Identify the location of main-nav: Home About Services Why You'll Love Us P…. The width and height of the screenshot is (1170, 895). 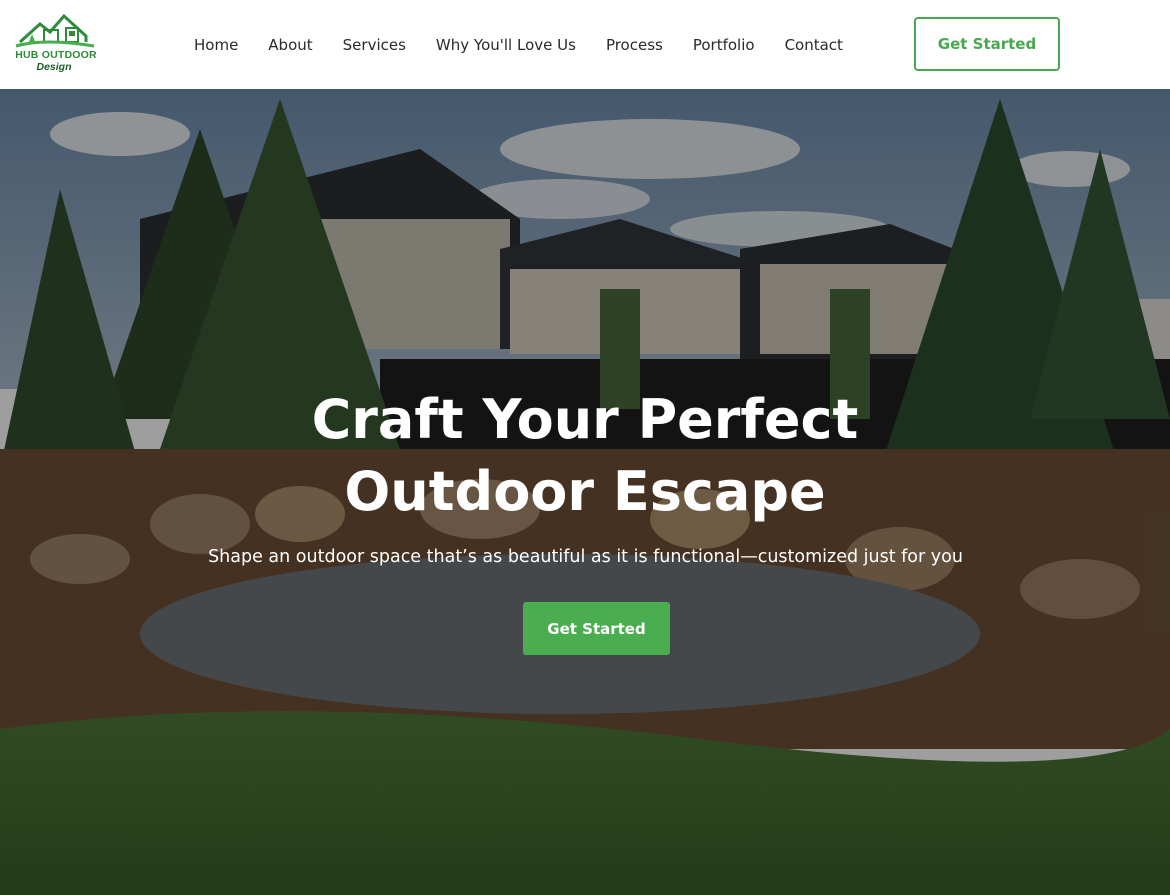
(533, 45).